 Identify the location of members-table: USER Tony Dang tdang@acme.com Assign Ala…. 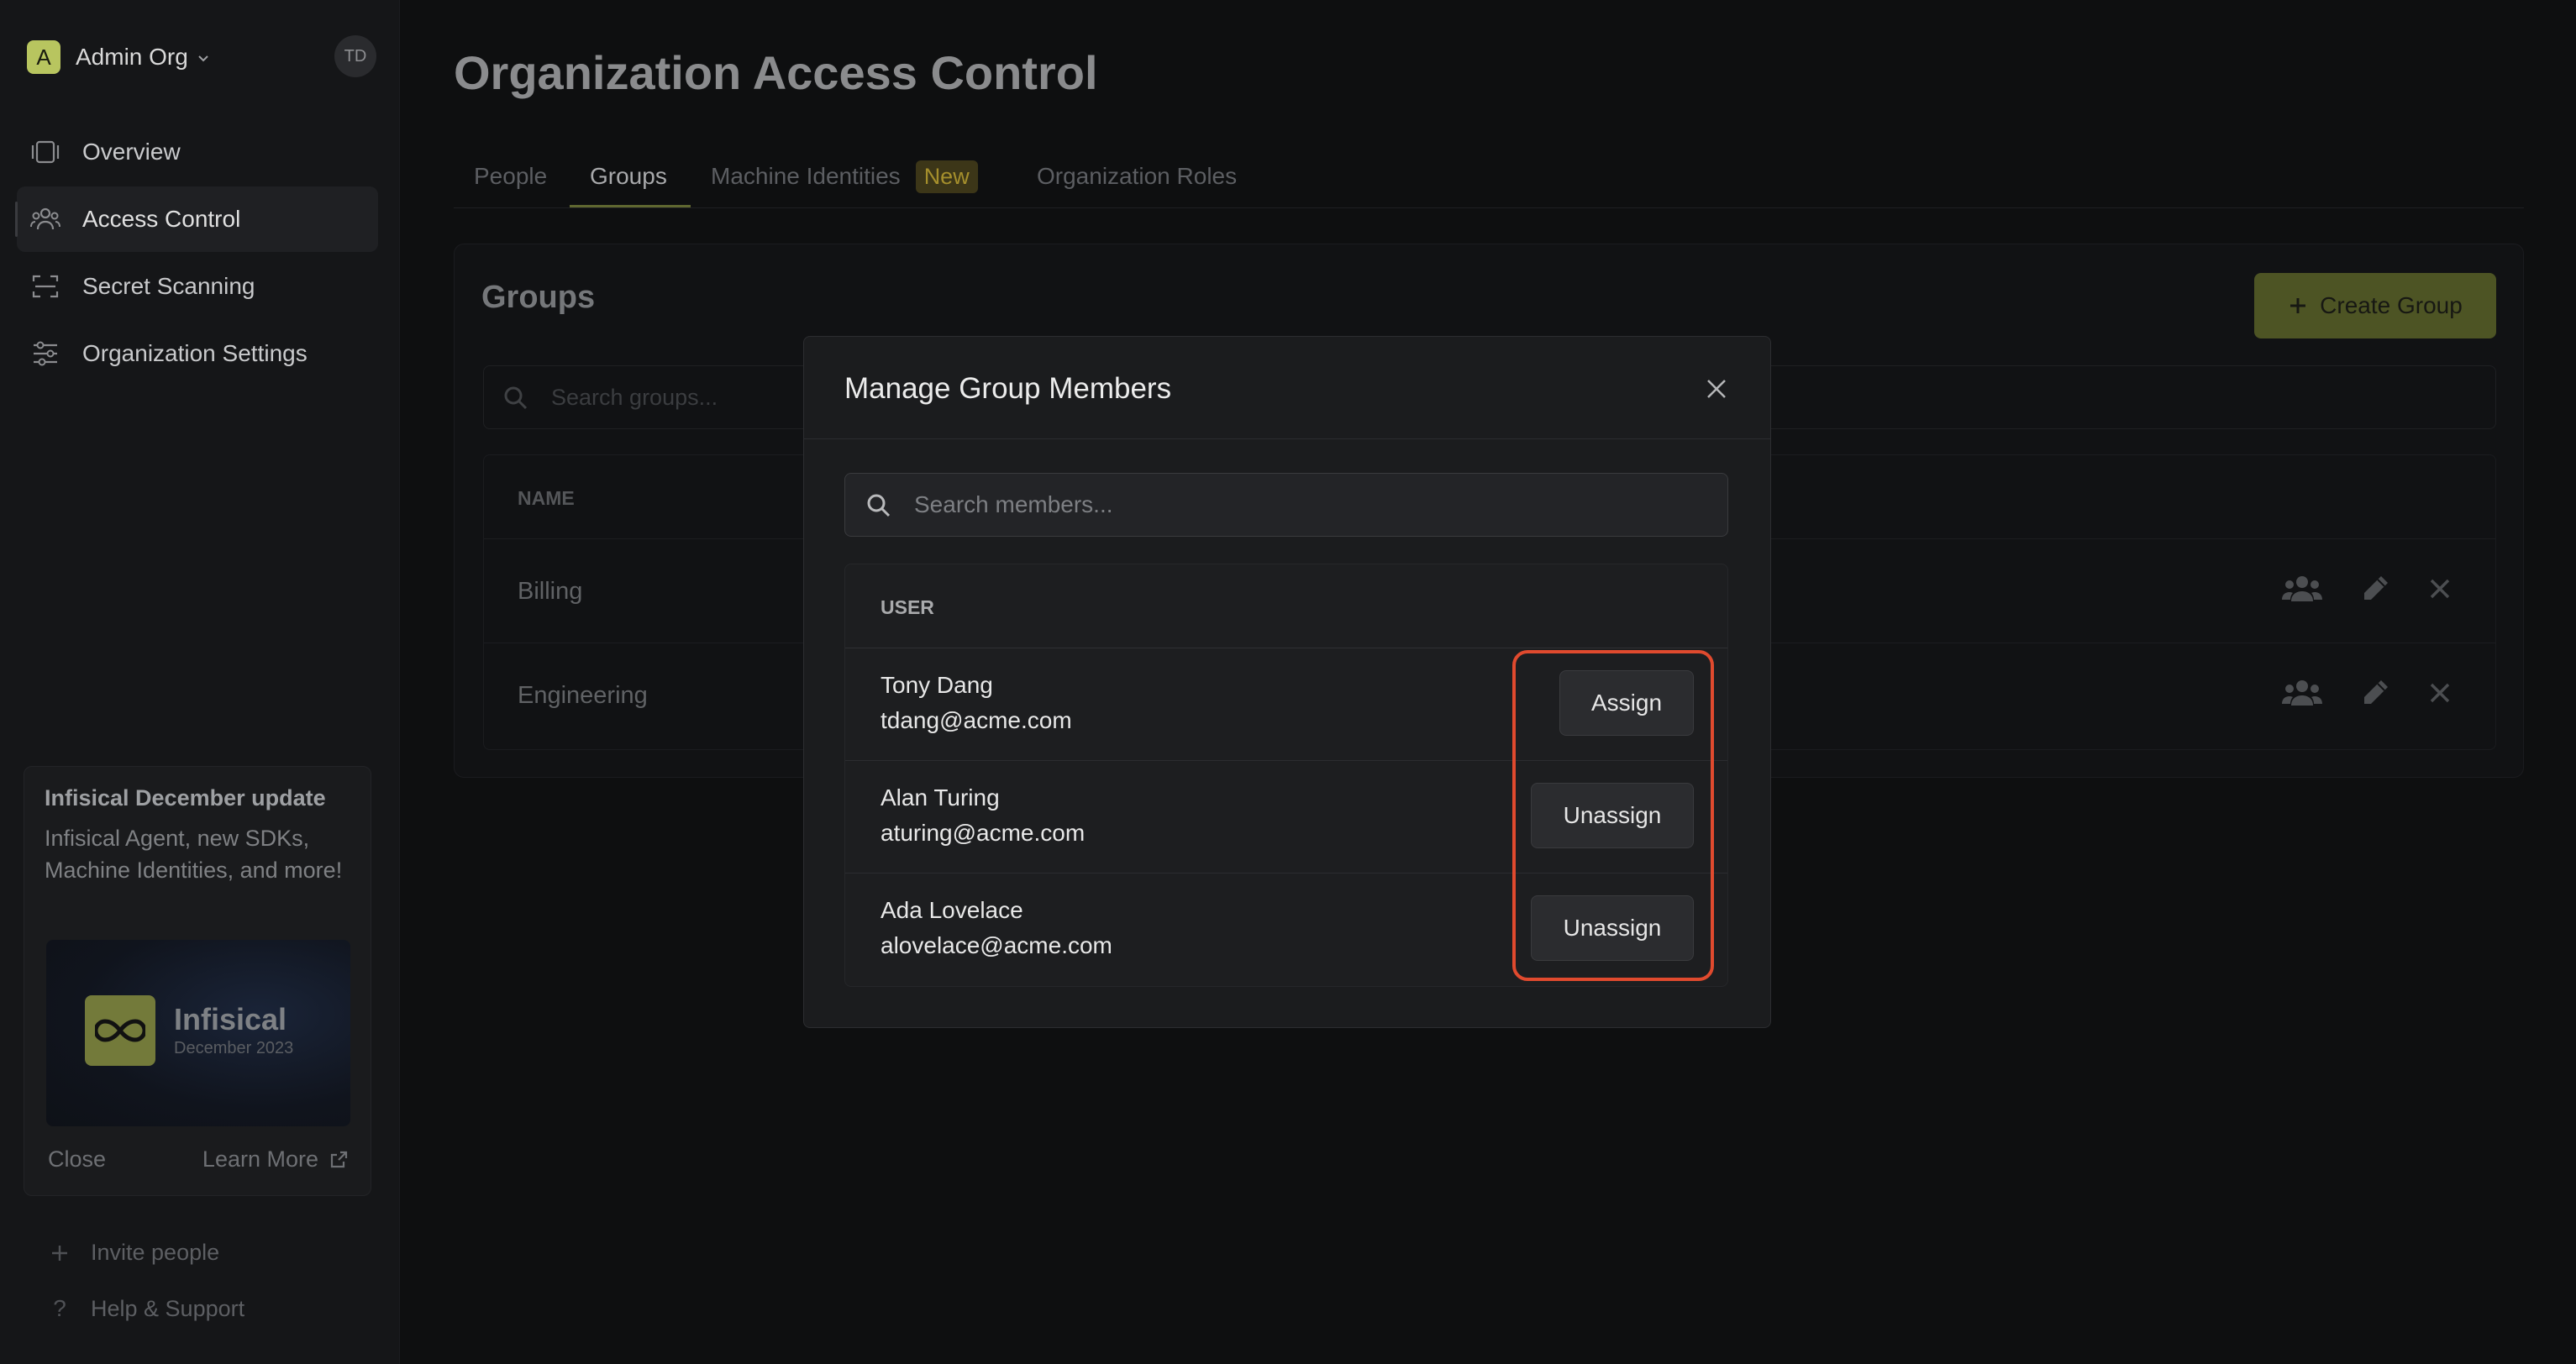
(1286, 776).